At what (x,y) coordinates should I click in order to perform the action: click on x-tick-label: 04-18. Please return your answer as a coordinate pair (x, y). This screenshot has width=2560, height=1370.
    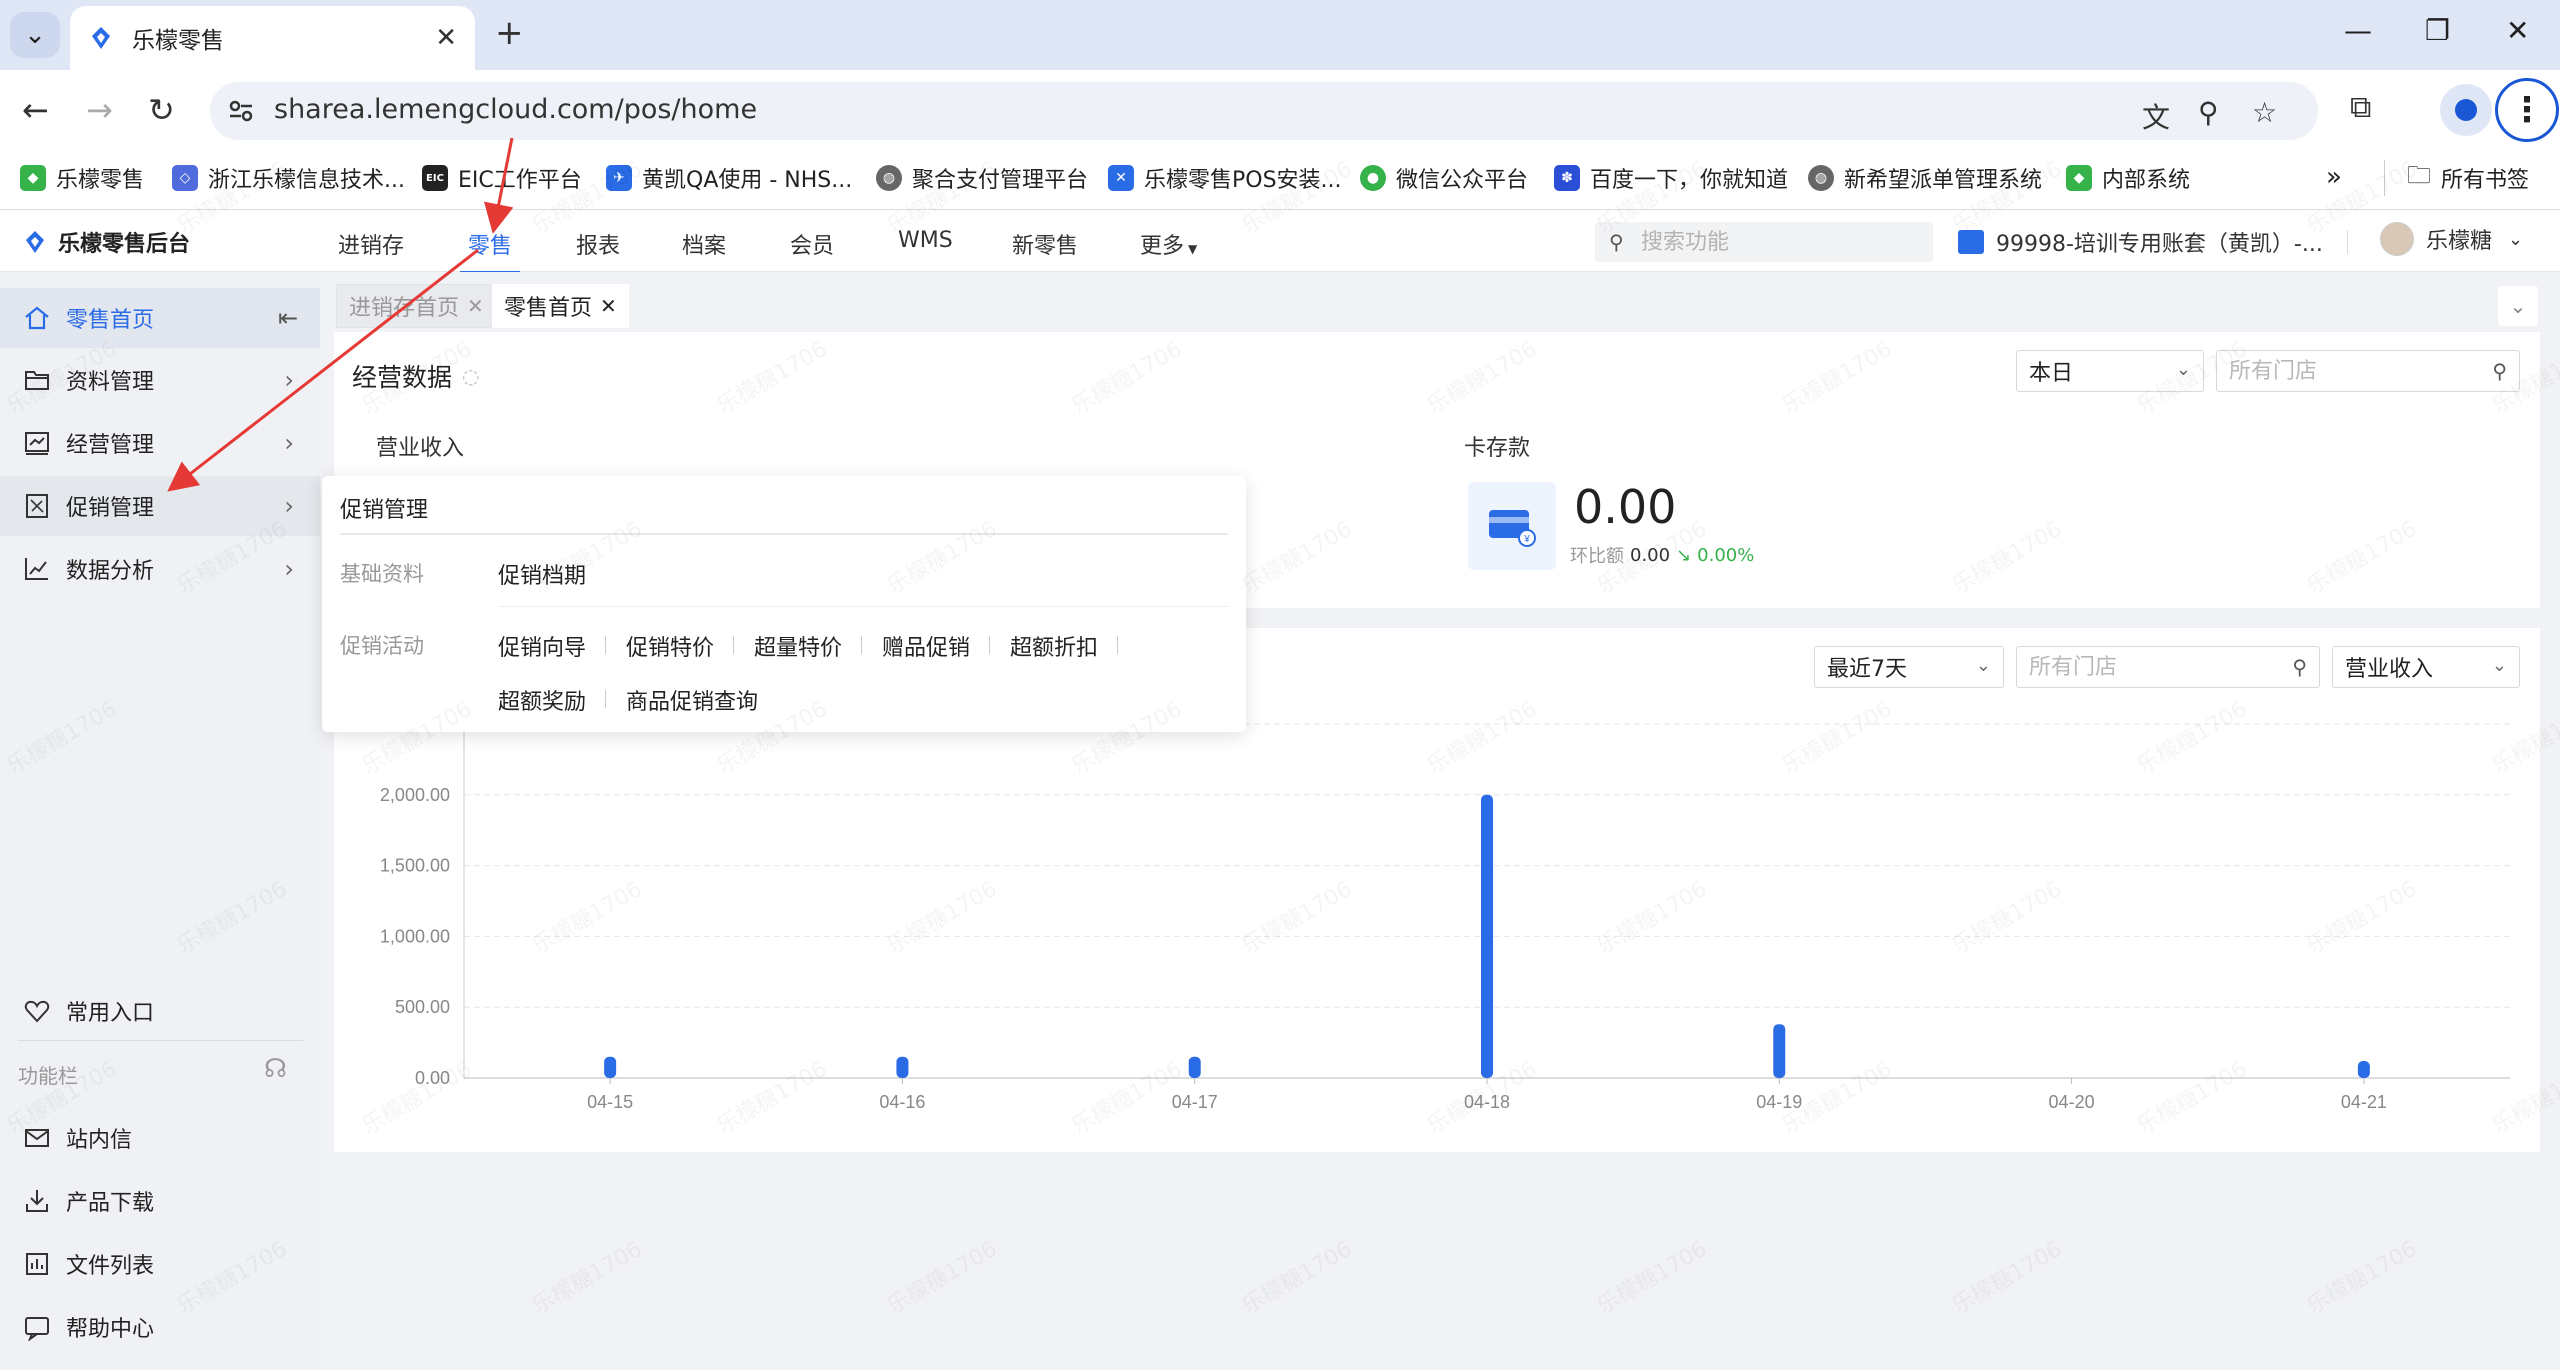
    Looking at the image, I should click on (1487, 1102).